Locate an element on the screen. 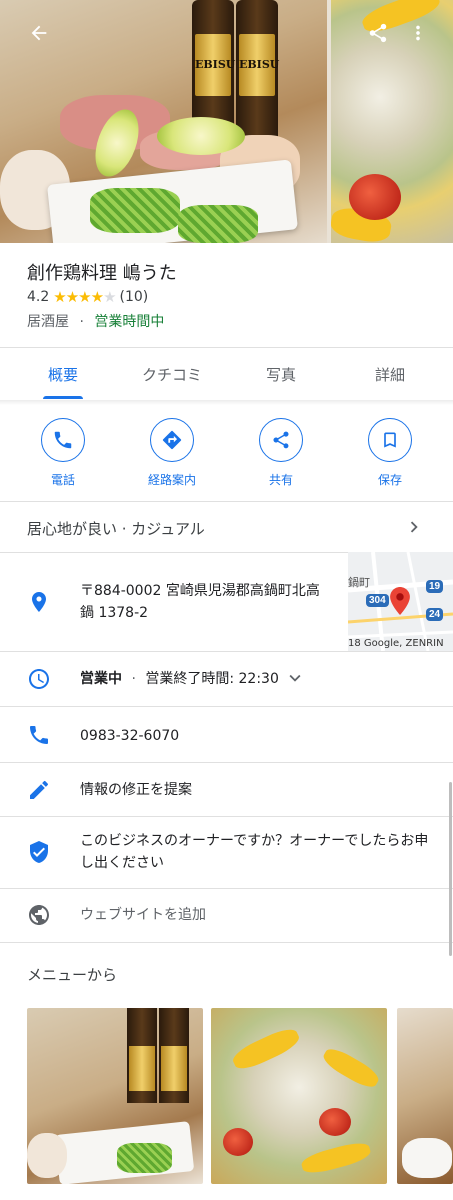 The width and height of the screenshot is (453, 1200). map-thumbnail: 鍋町 304 19 24 18 Google, ZENRIN is located at coordinates (400, 601).